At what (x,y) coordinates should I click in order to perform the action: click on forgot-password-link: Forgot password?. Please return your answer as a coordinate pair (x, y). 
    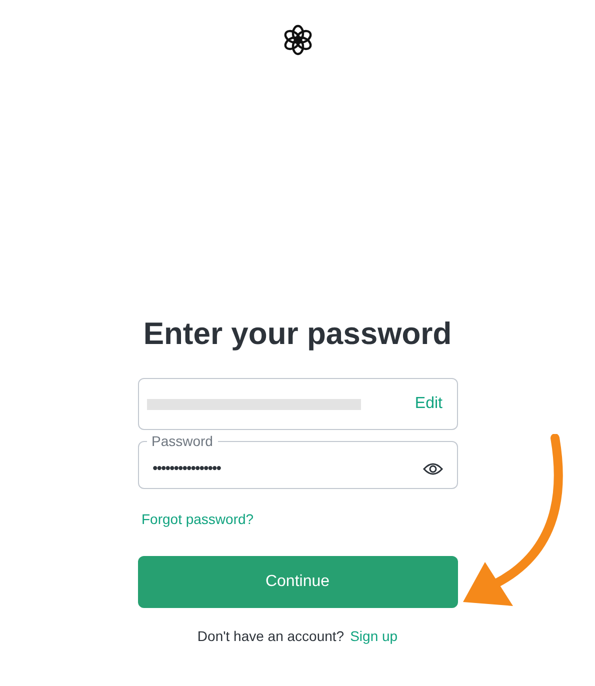
    Looking at the image, I should click on (198, 519).